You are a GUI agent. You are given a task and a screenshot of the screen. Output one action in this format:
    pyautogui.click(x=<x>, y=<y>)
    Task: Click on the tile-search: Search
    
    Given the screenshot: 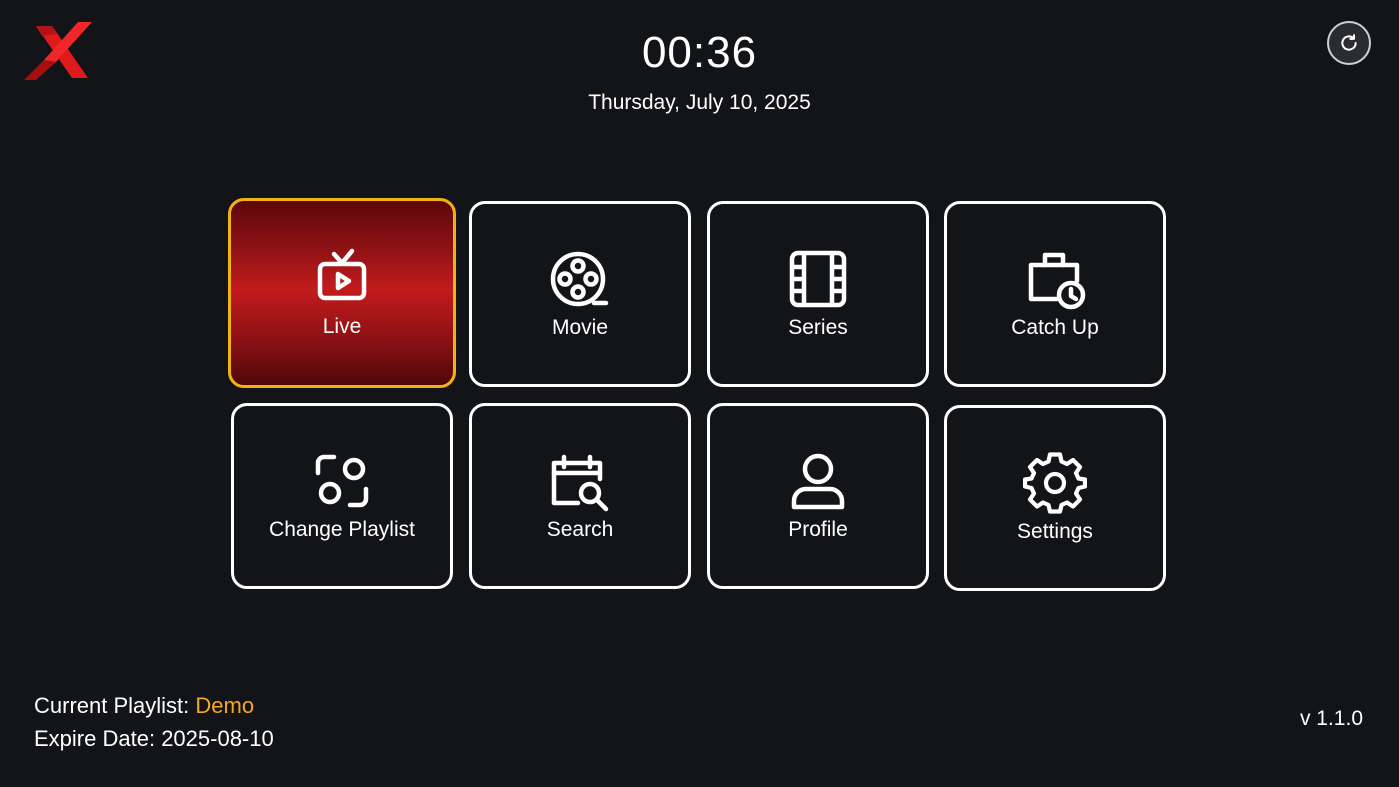 What is the action you would take?
    pyautogui.click(x=580, y=496)
    